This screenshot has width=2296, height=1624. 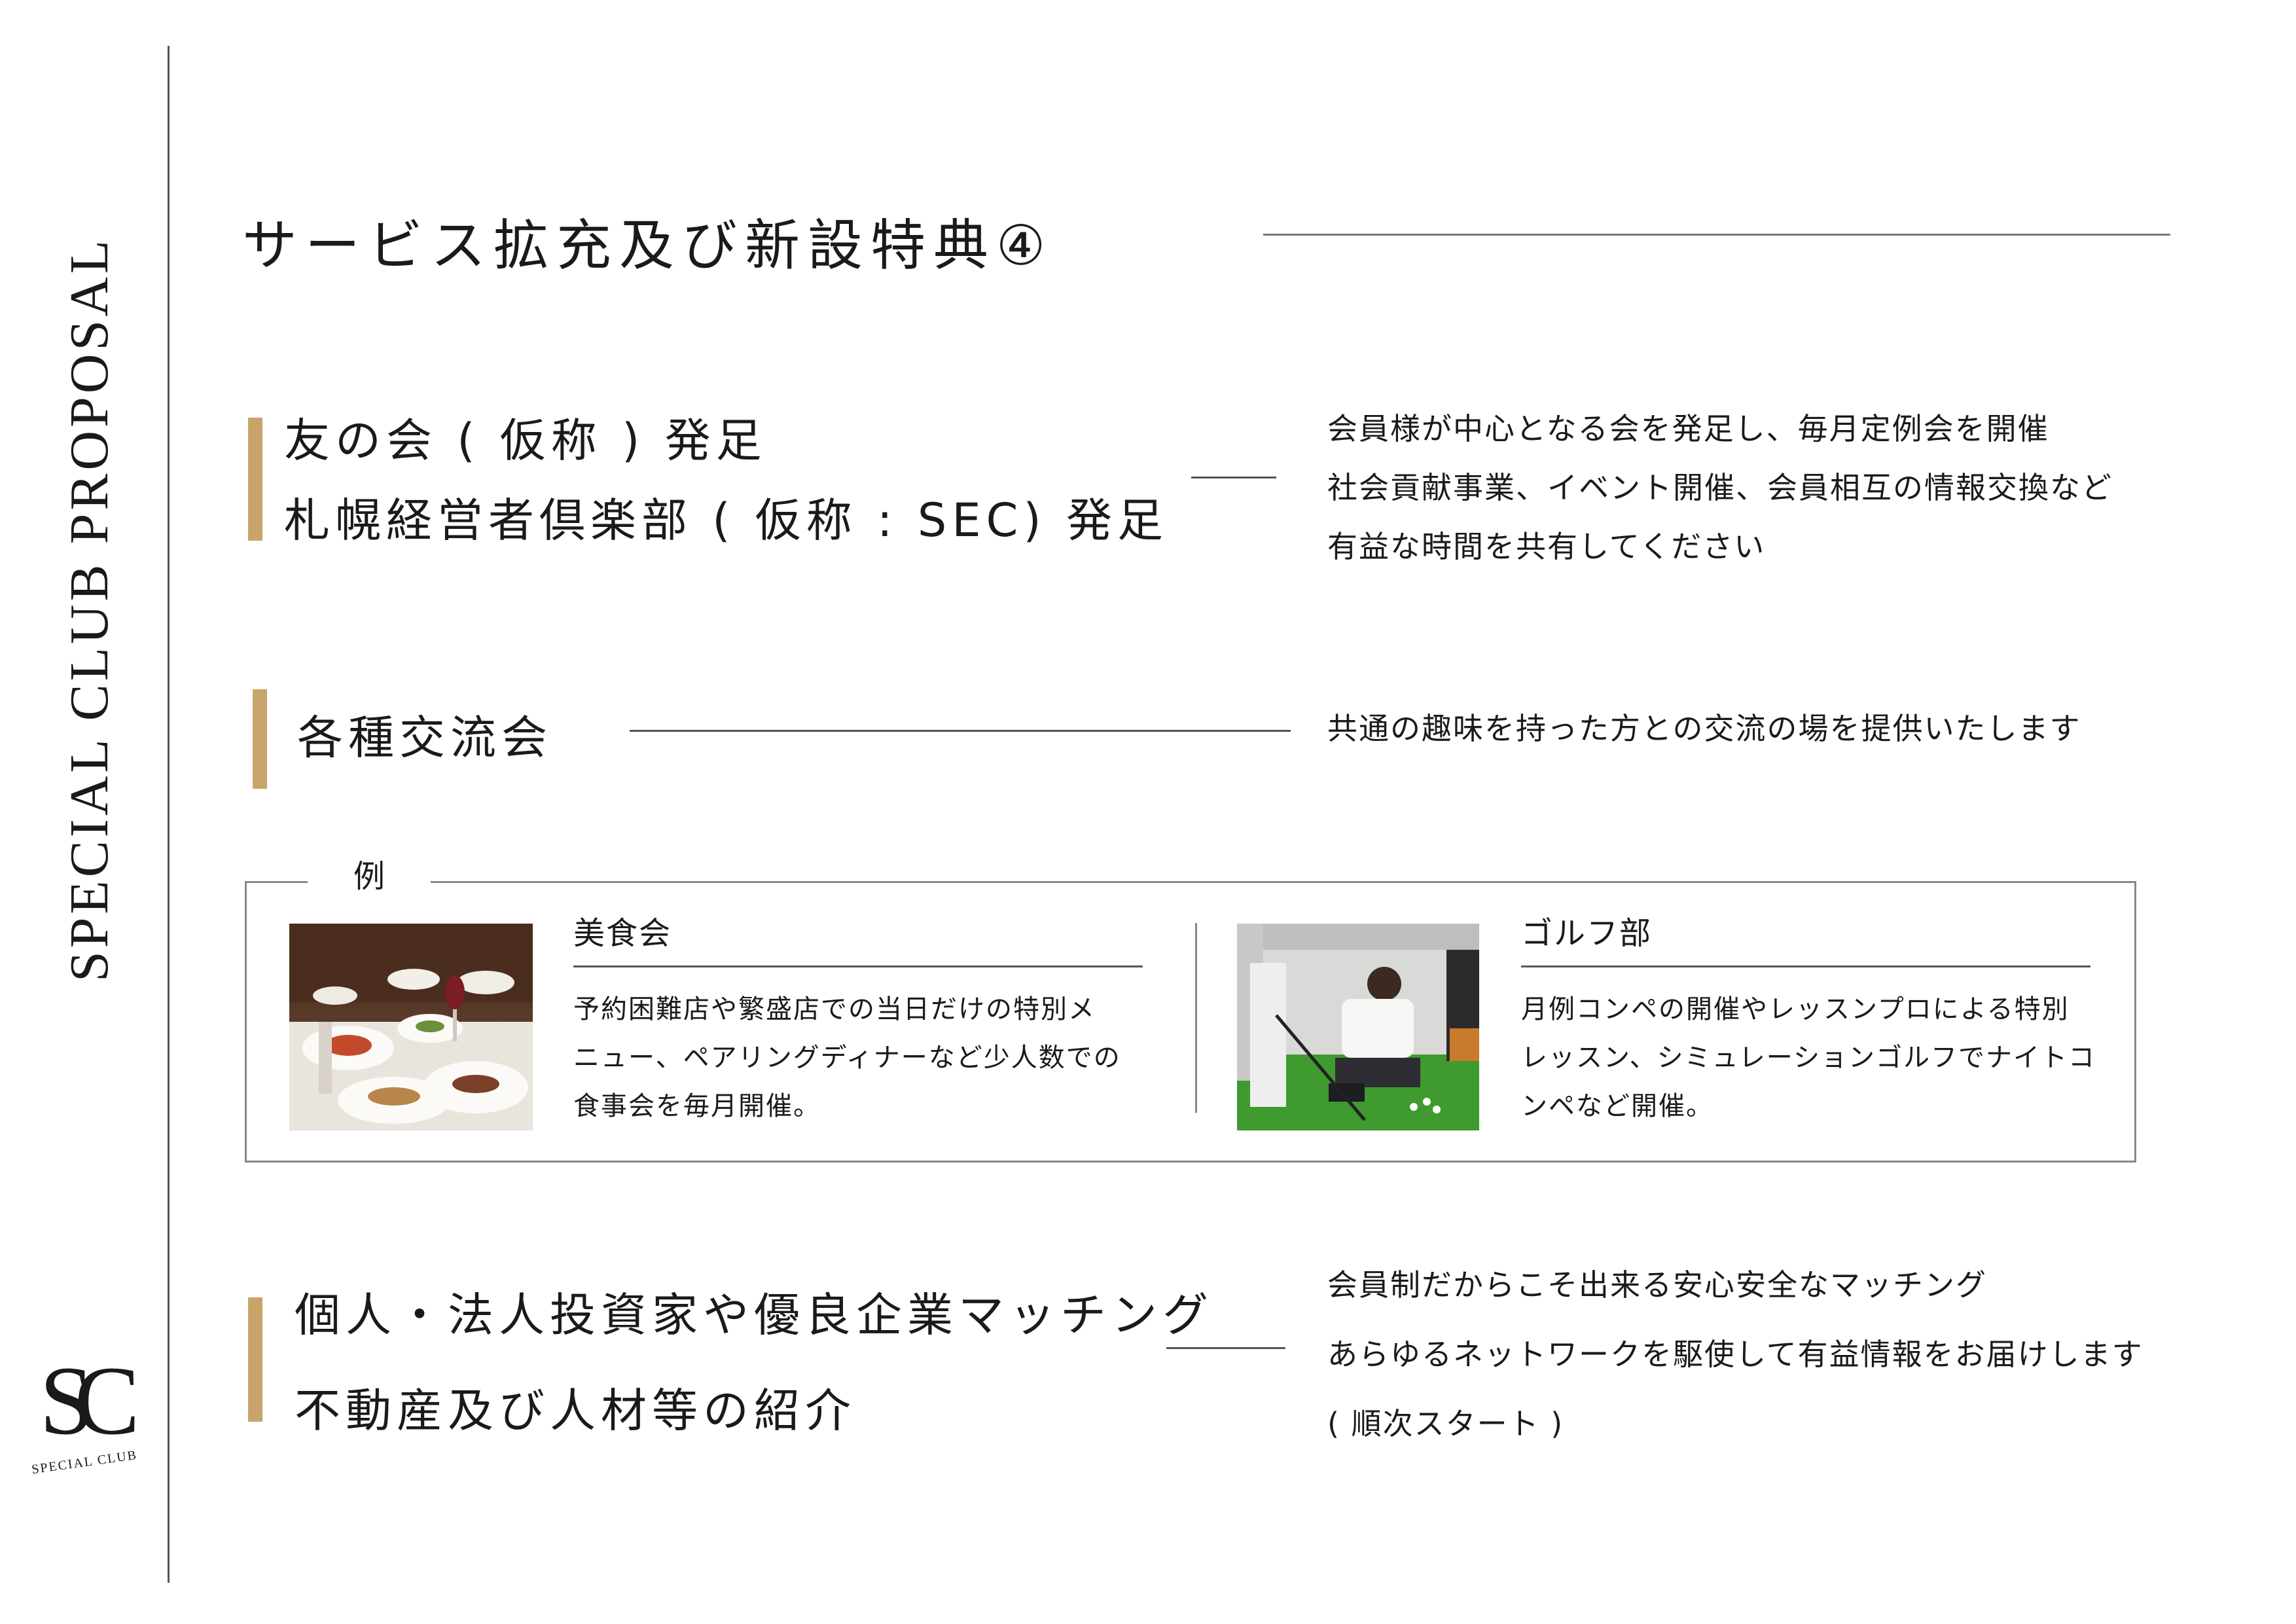 I want to click on example-text-line: レッスン、シミュレーションゴルフでナイトコ, so click(x=1808, y=1058).